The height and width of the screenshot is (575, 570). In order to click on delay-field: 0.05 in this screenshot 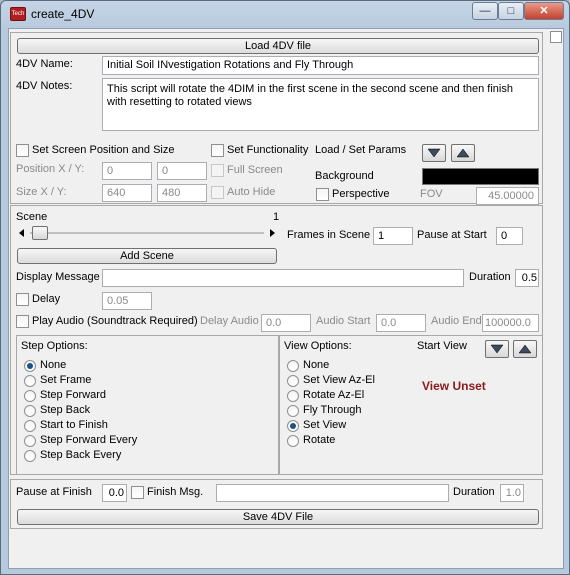, I will do `click(127, 301)`.